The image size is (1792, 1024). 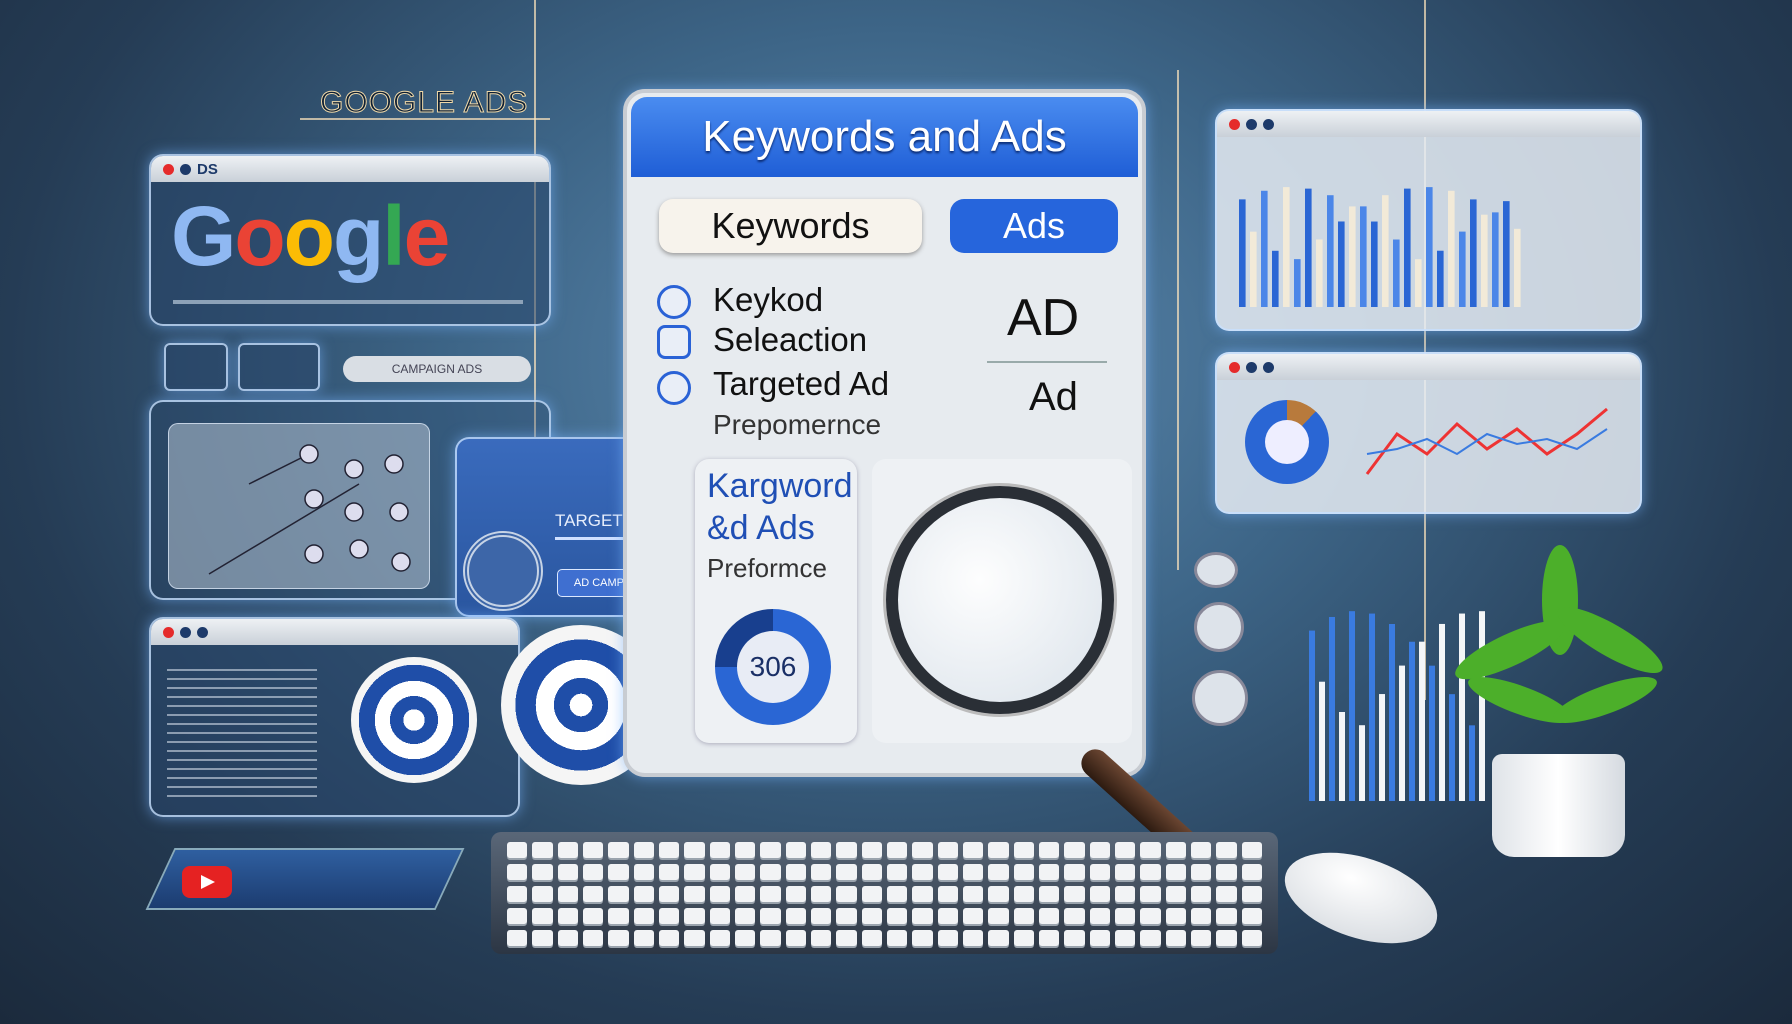 What do you see at coordinates (279, 367) in the screenshot?
I see `icon-button` at bounding box center [279, 367].